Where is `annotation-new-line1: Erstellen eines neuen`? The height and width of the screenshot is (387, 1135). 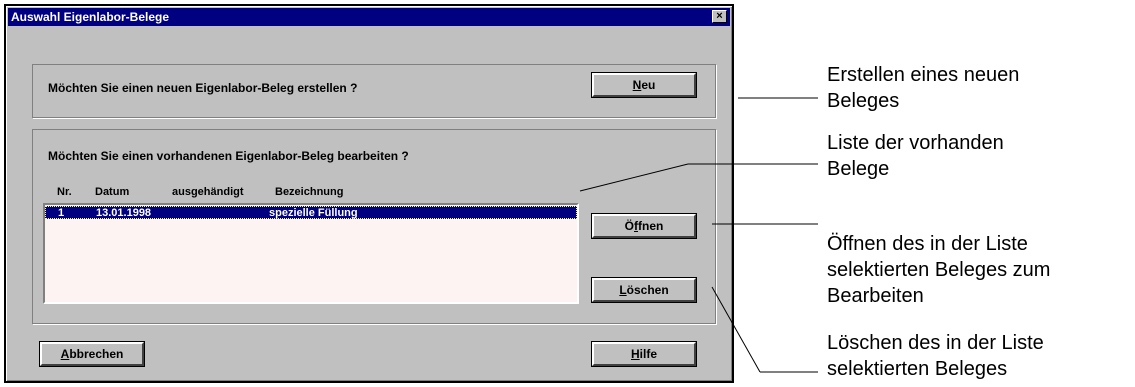 annotation-new-line1: Erstellen eines neuen is located at coordinates (923, 75).